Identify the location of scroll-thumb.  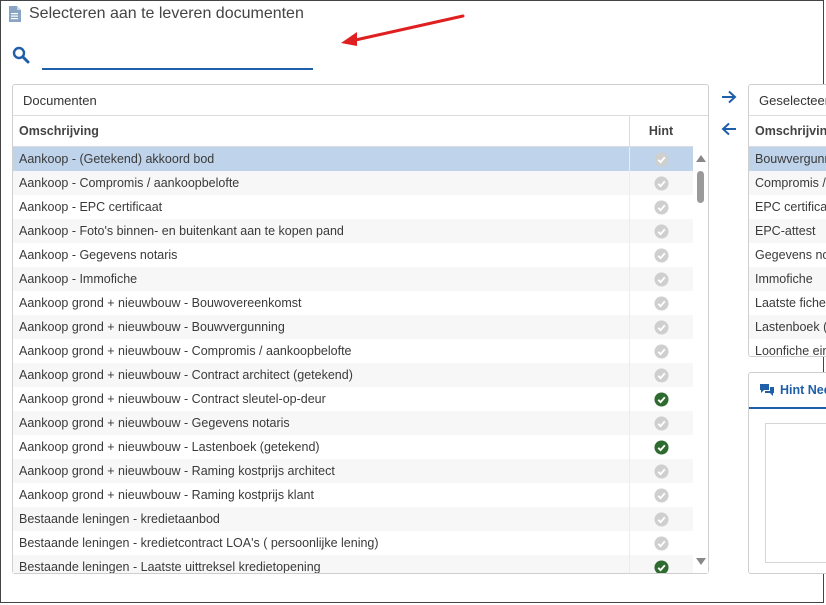
(700, 187).